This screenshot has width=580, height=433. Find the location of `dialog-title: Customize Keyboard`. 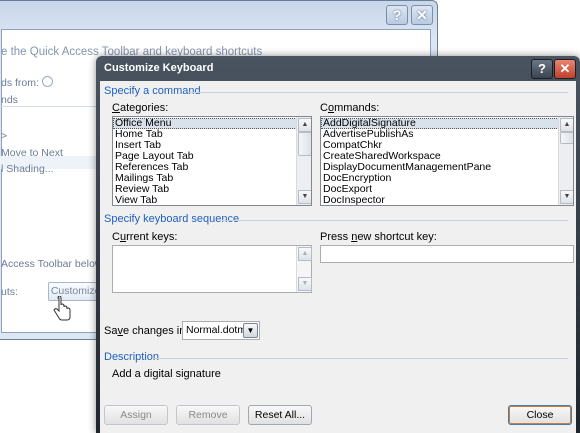

dialog-title: Customize Keyboard is located at coordinates (159, 68).